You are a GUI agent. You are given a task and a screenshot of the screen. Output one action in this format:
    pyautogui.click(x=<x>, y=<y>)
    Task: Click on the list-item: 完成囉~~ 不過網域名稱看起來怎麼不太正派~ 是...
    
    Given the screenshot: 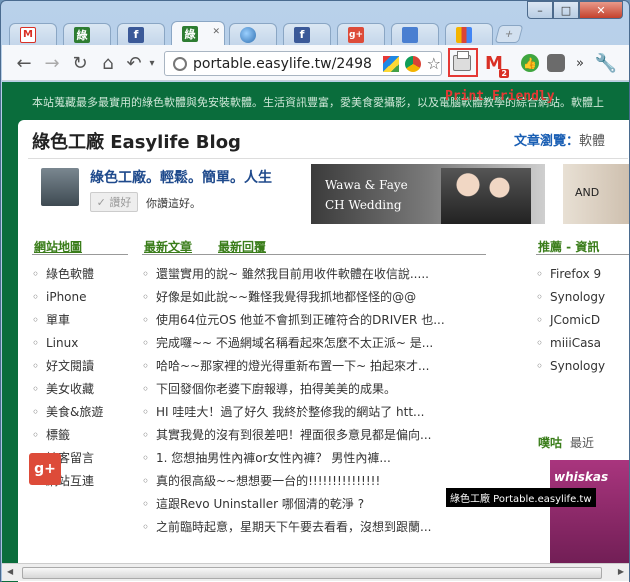 What is the action you would take?
    pyautogui.click(x=293, y=346)
    